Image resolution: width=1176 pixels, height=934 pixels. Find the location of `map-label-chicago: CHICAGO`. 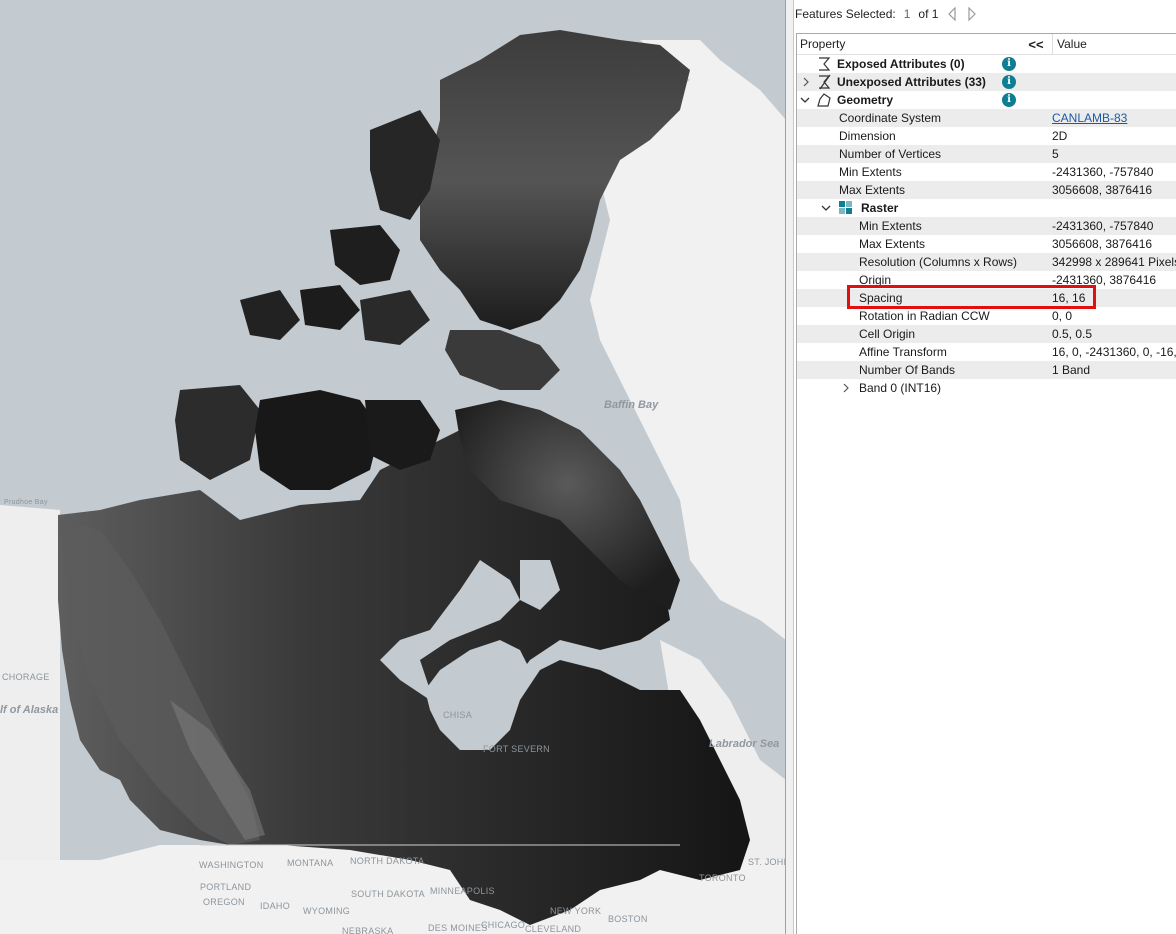

map-label-chicago: CHICAGO is located at coordinates (503, 925).